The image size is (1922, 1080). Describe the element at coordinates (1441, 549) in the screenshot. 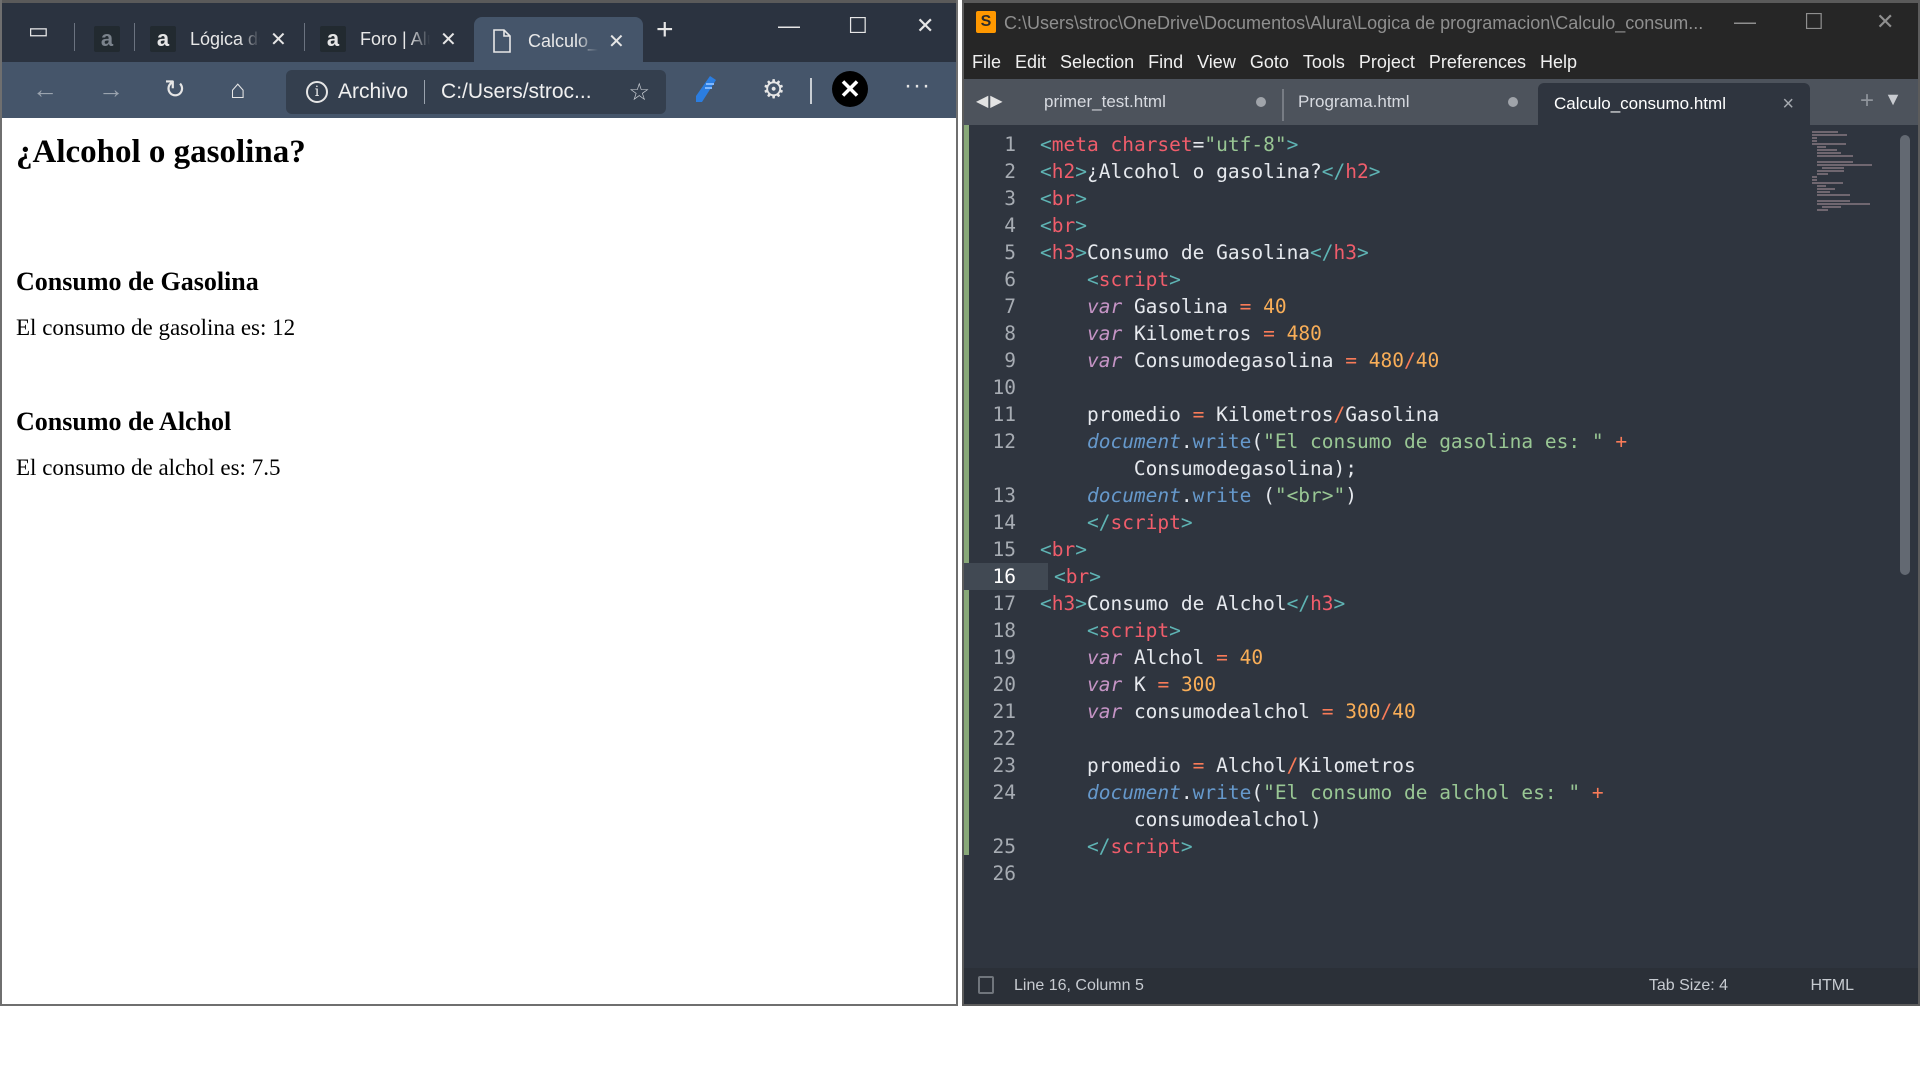

I see `code-line: 15 <br>` at that location.